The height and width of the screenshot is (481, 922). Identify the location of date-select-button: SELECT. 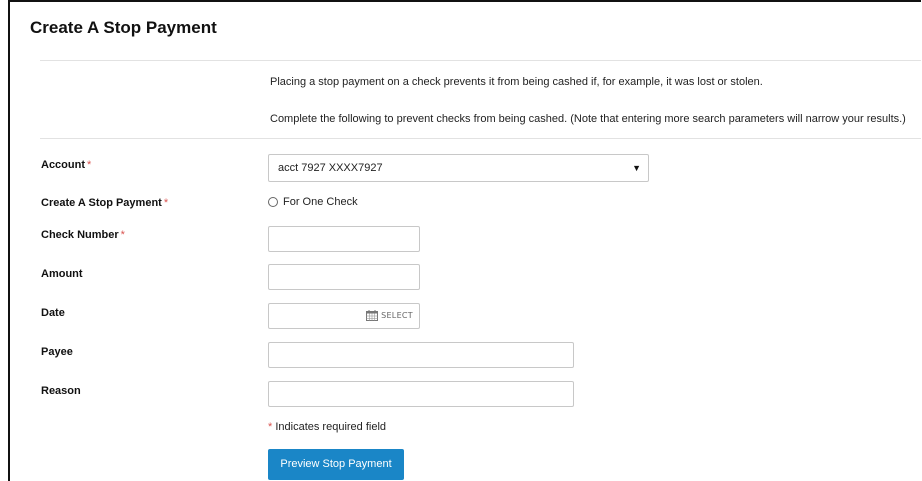
(389, 315).